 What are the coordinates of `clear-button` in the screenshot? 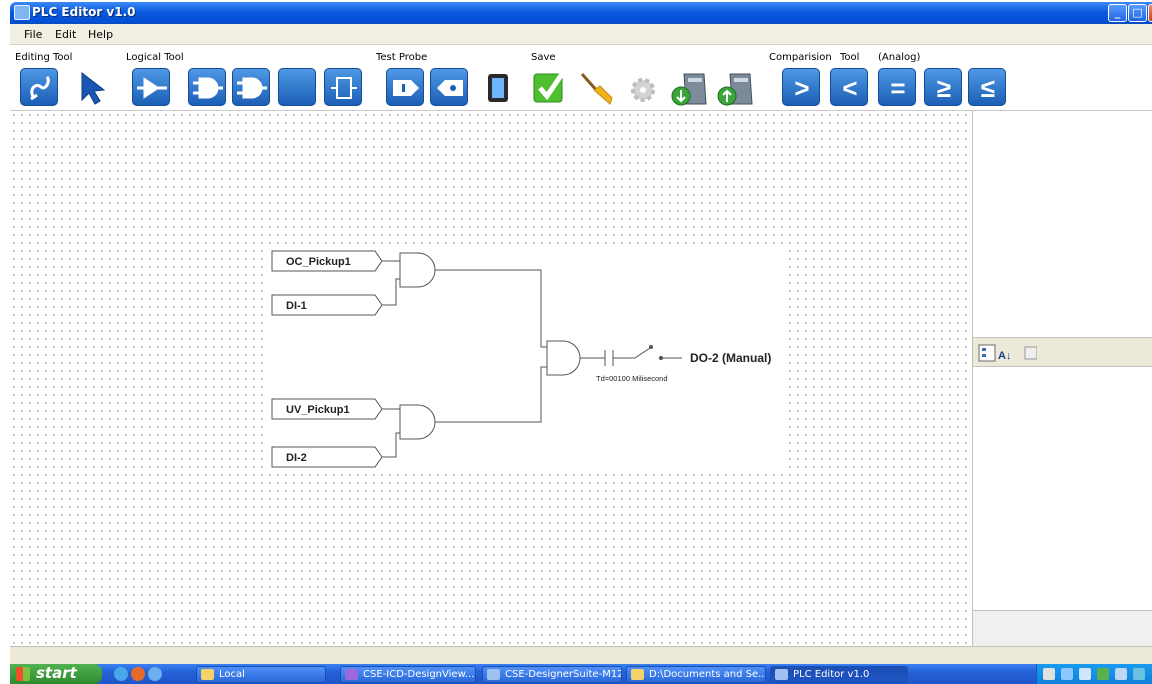 It's located at (595, 87).